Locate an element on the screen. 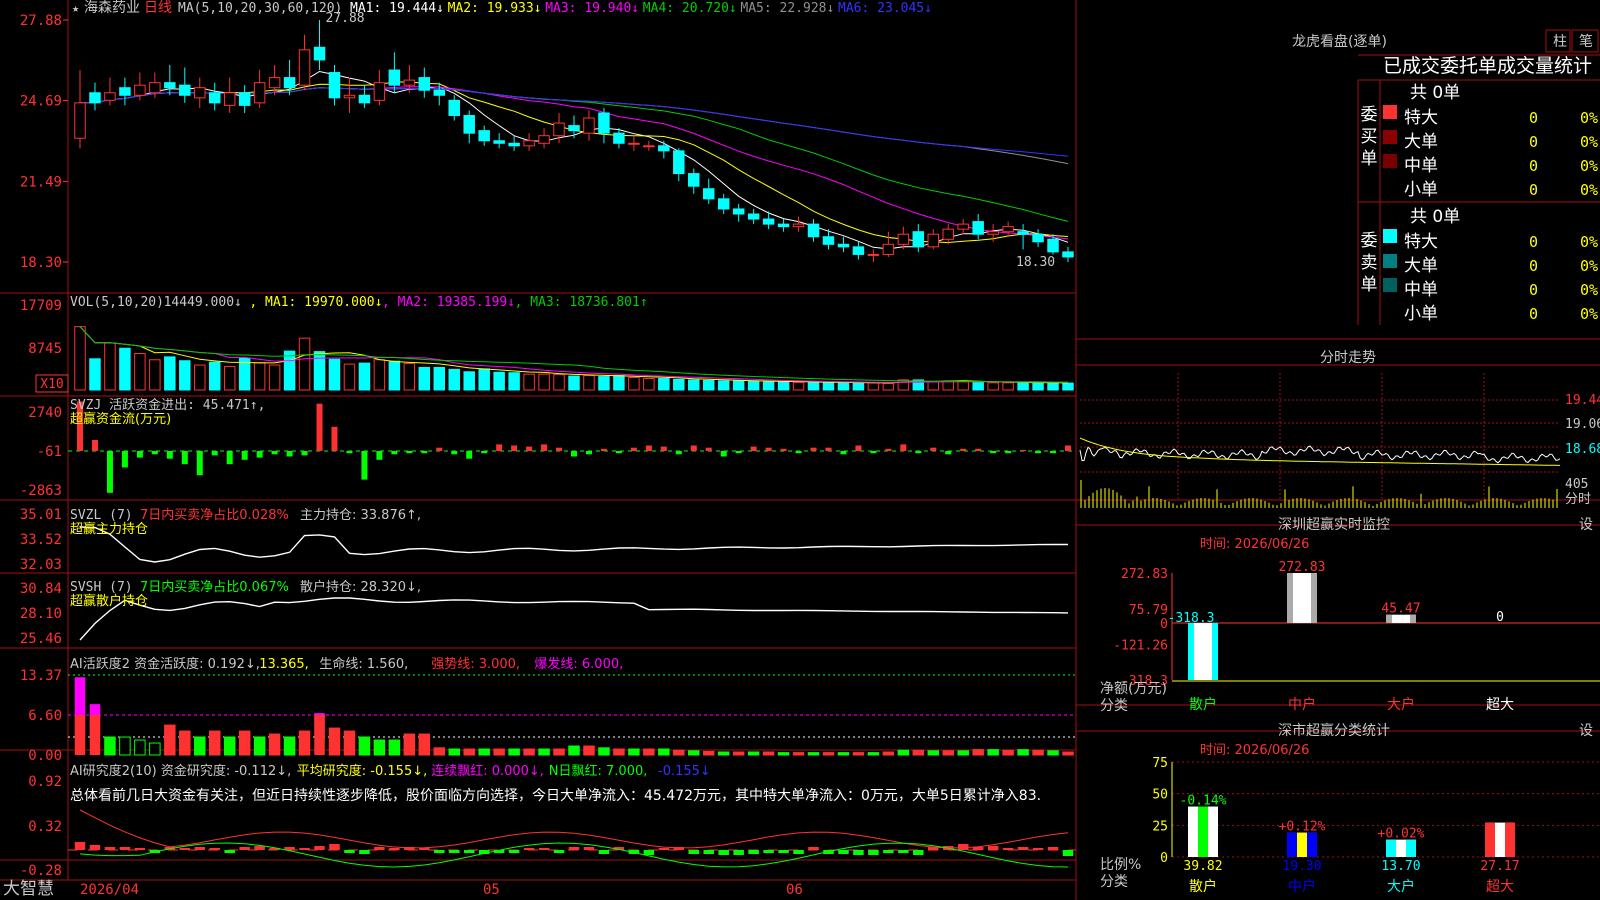 Image resolution: width=1600 pixels, height=900 pixels. cat-label-1: 分类 is located at coordinates (1114, 706).